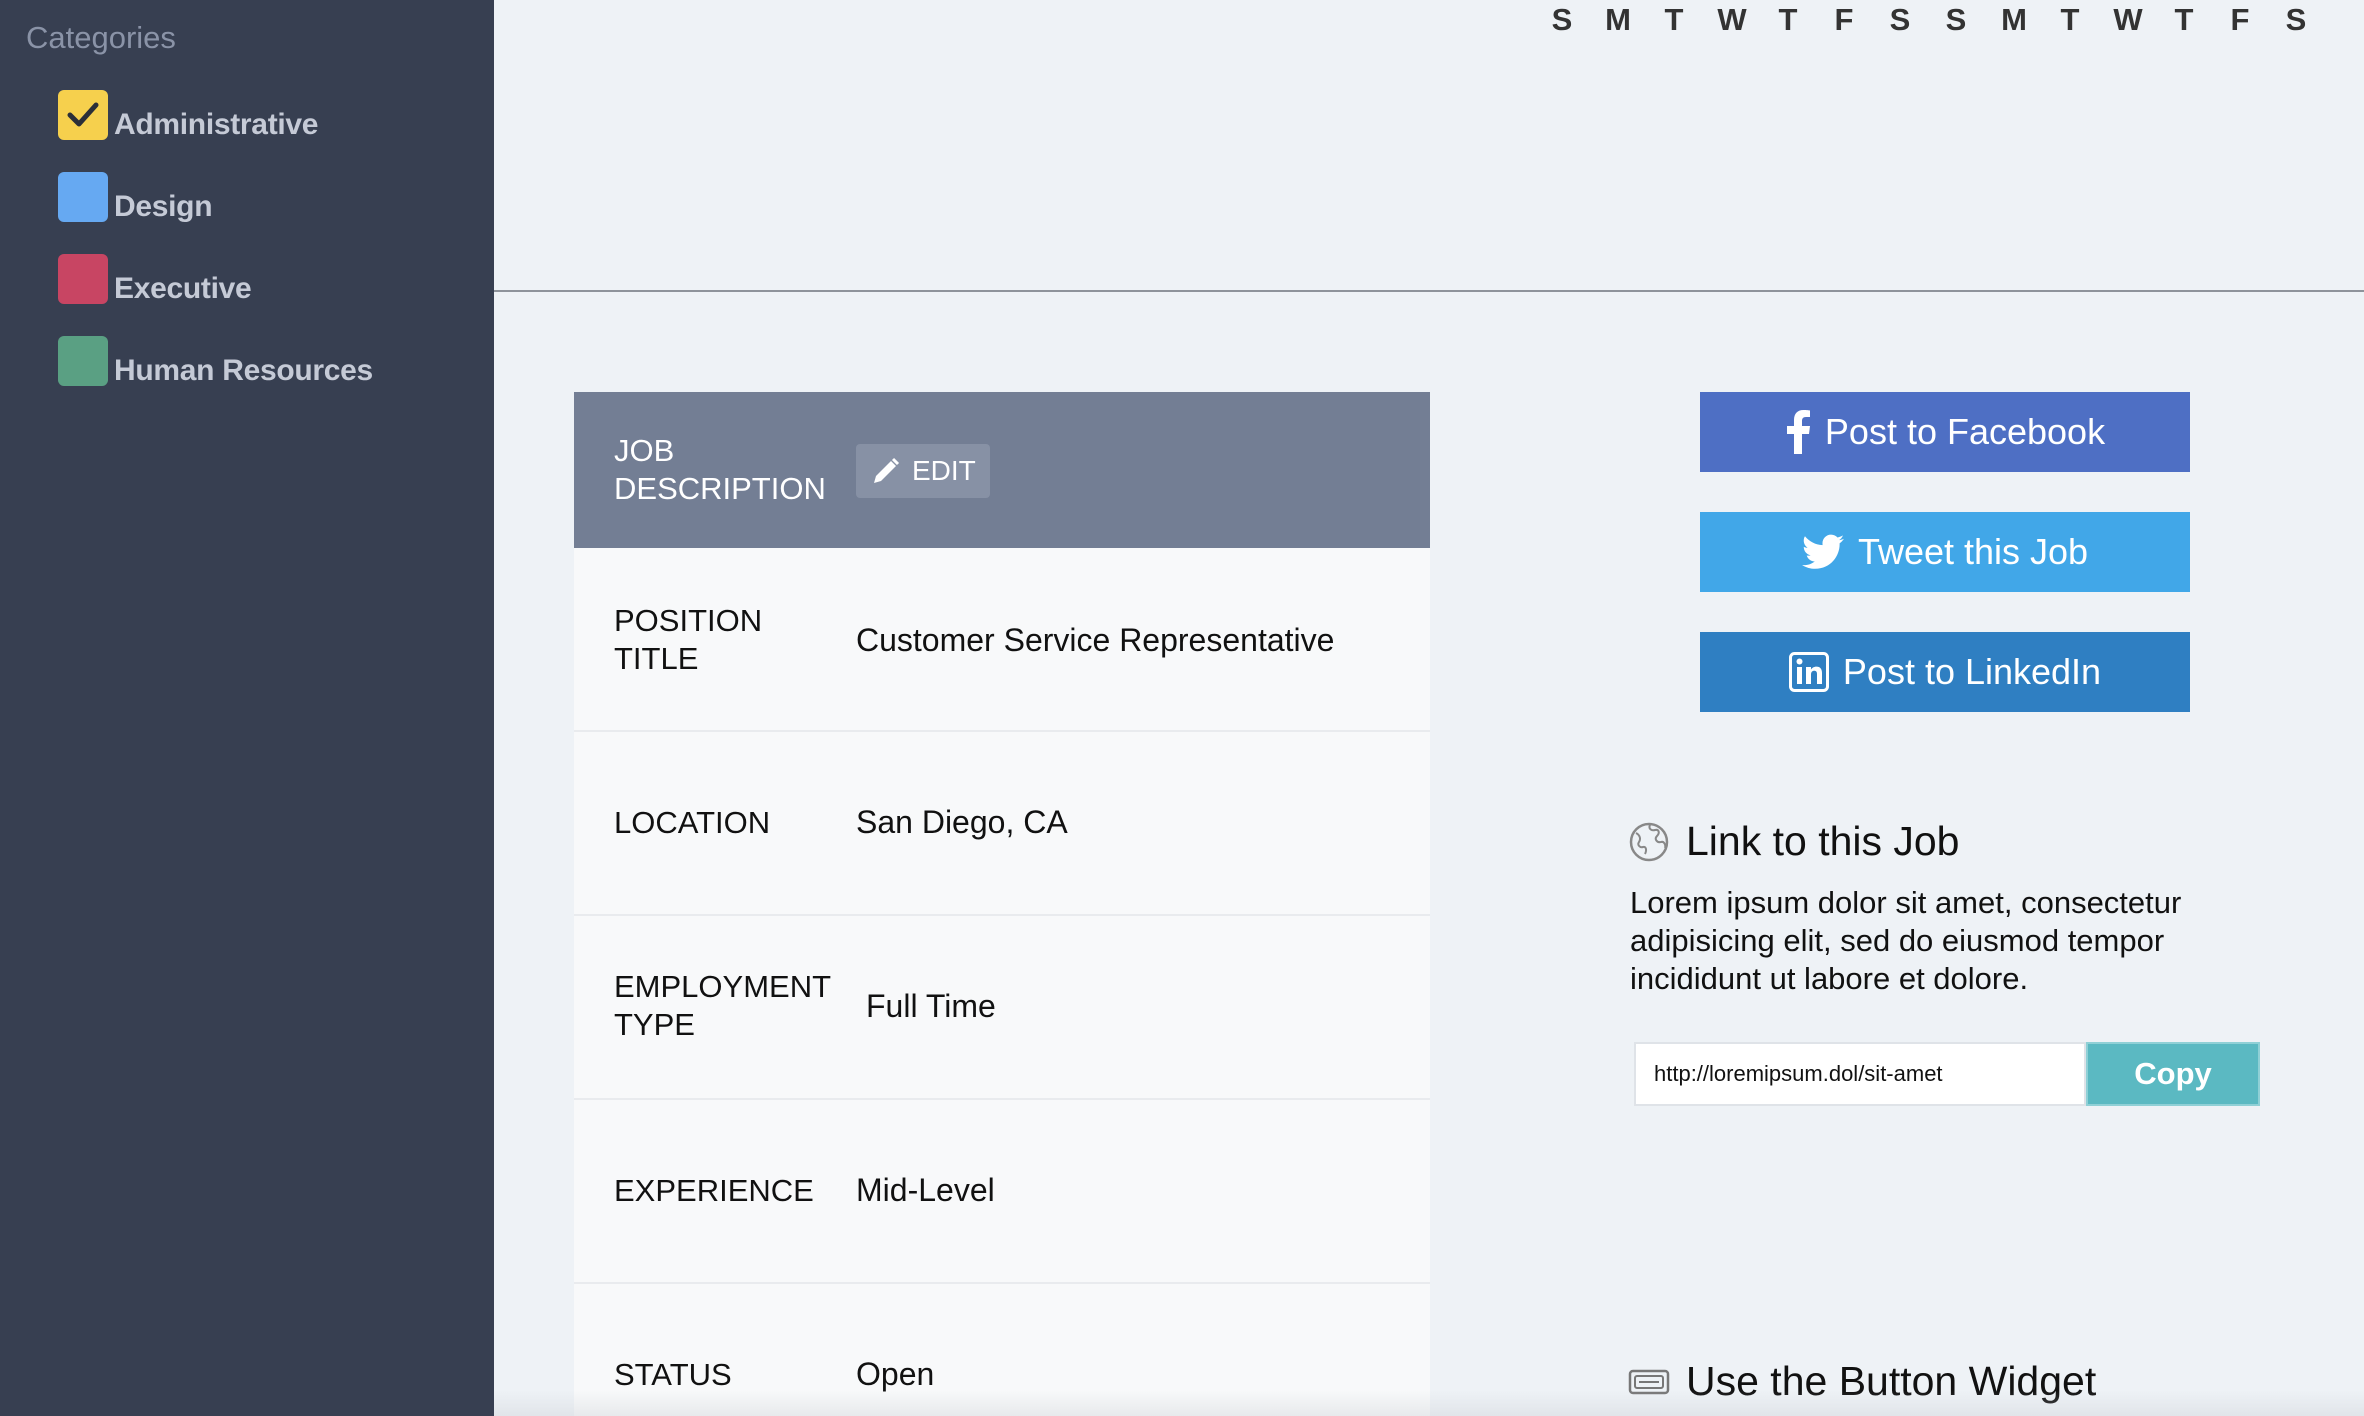  I want to click on button-widget-heading: Use the Button Widget, so click(1862, 1381).